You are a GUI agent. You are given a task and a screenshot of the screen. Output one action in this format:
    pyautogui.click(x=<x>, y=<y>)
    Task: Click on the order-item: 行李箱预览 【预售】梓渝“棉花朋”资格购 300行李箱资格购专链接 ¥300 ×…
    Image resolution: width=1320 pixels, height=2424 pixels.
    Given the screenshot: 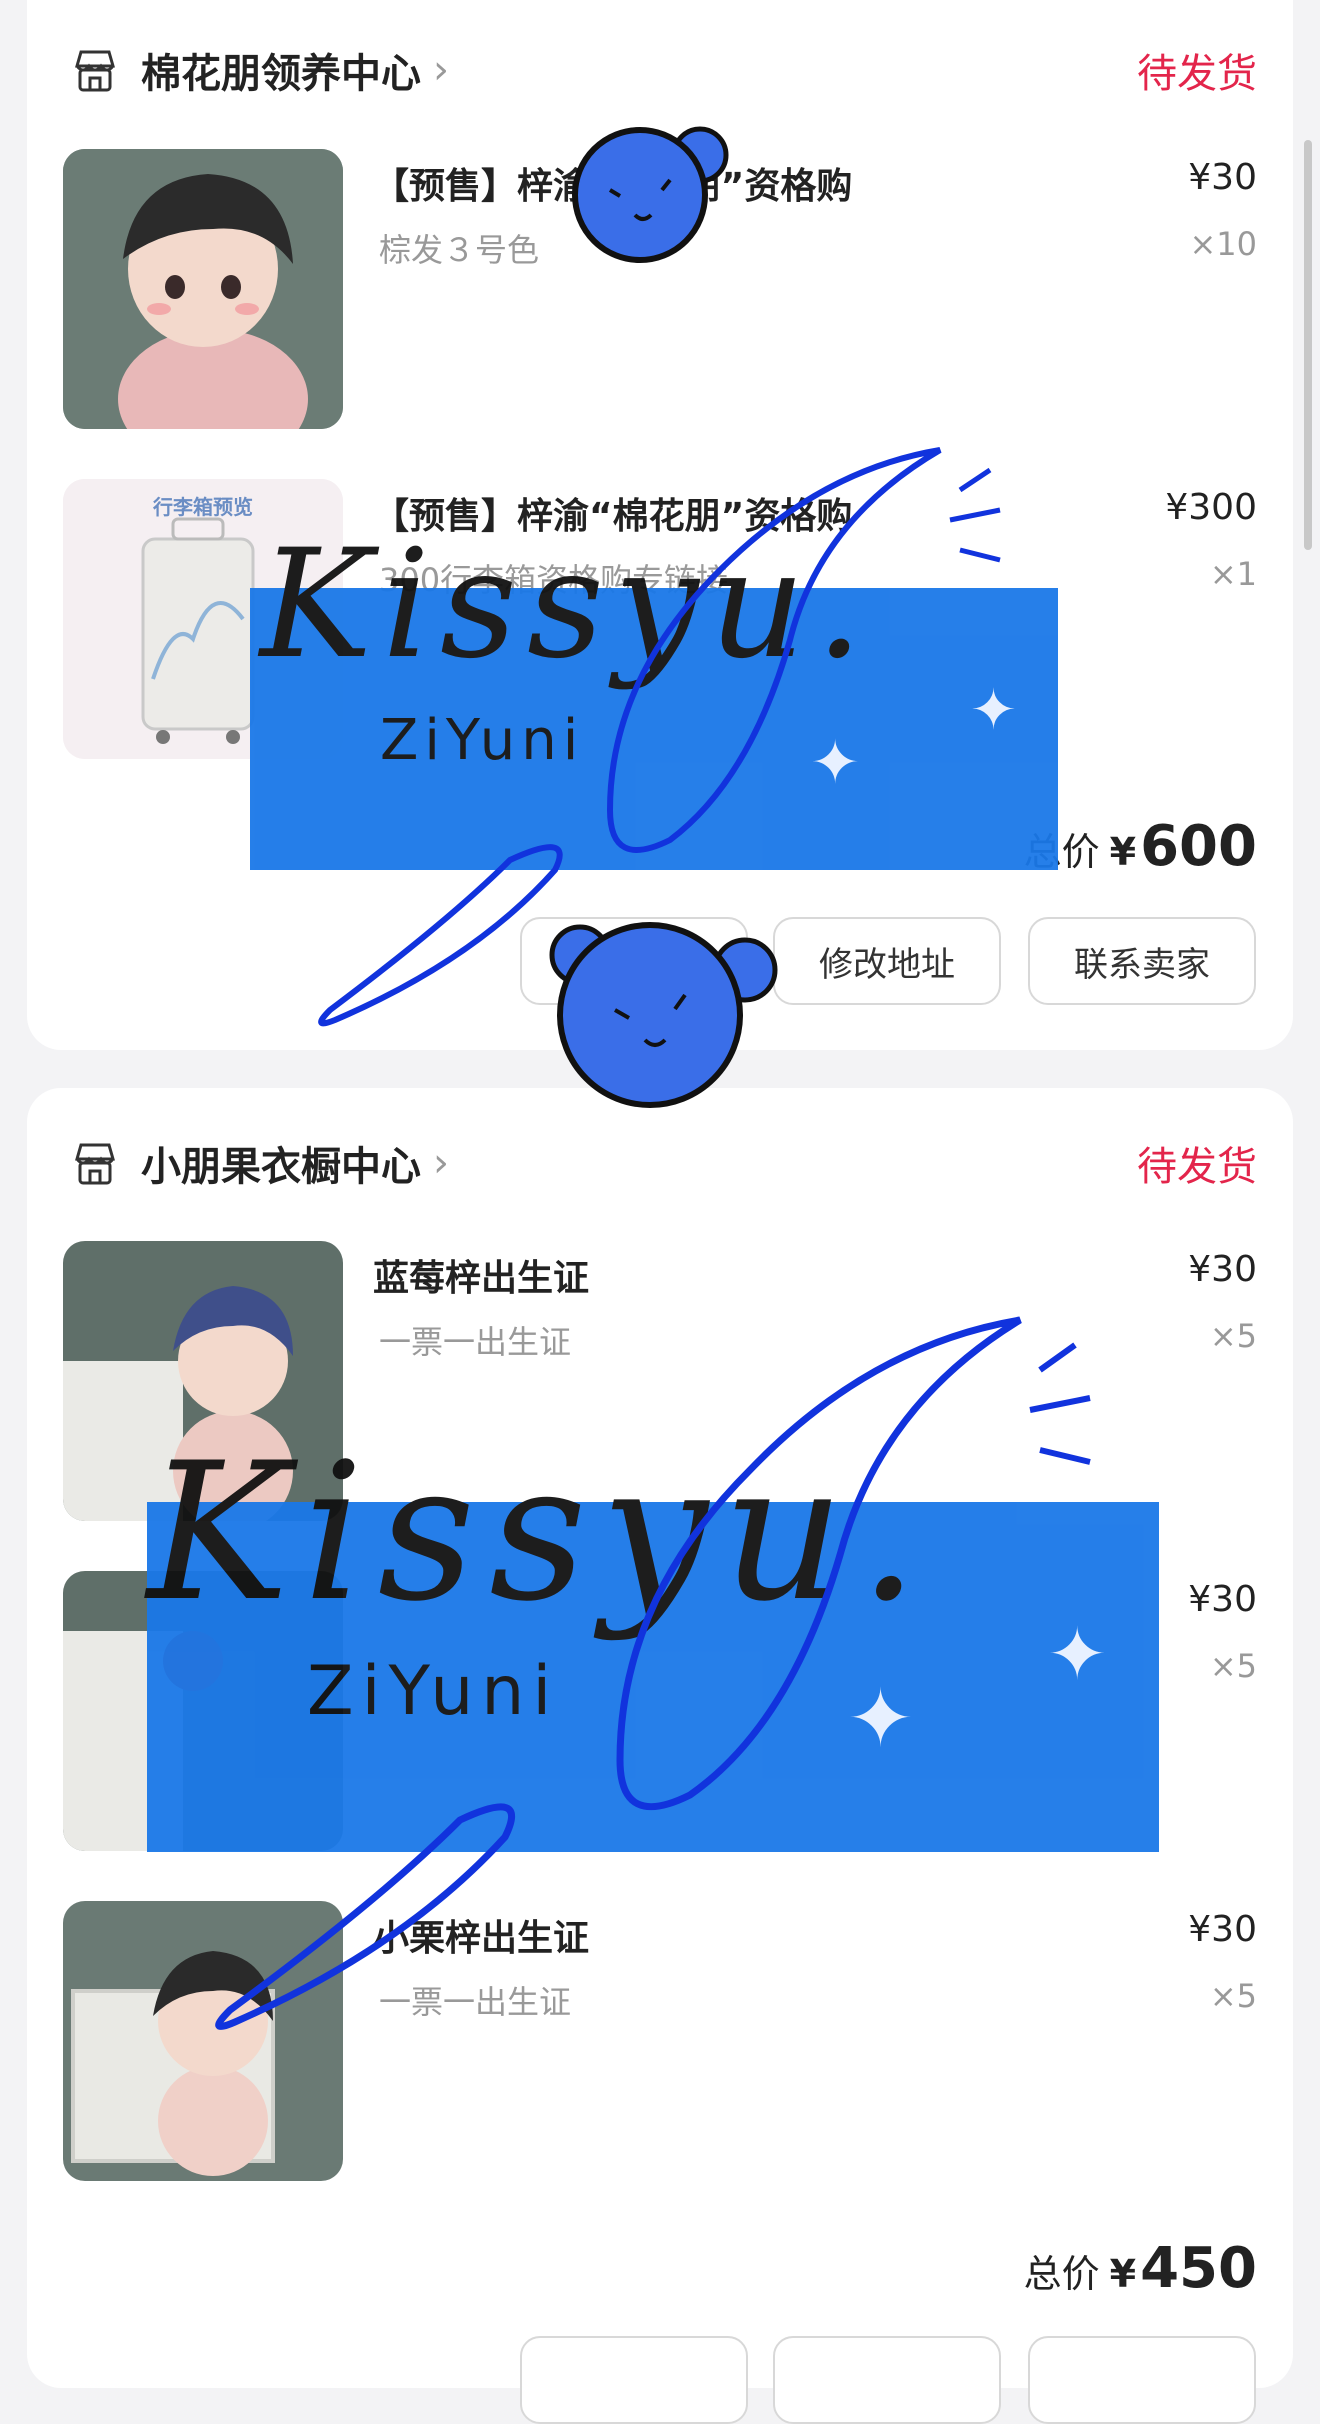 What is the action you would take?
    pyautogui.click(x=660, y=619)
    